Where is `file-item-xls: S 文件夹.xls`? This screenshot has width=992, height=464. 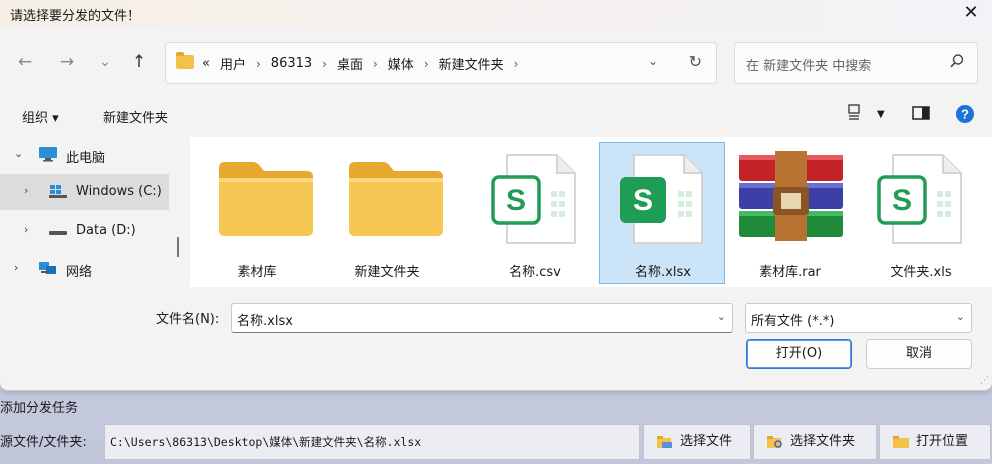 file-item-xls: S 文件夹.xls is located at coordinates (921, 213).